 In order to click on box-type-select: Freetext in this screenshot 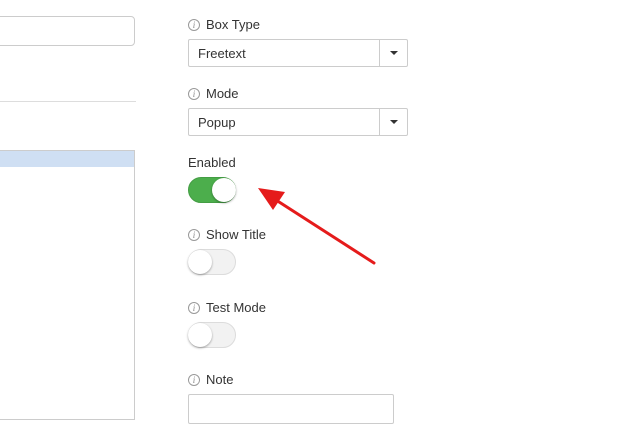, I will do `click(298, 53)`.